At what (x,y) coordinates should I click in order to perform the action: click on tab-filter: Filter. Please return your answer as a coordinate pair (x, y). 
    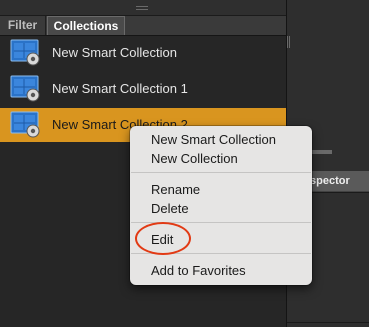
    Looking at the image, I should click on (23, 25).